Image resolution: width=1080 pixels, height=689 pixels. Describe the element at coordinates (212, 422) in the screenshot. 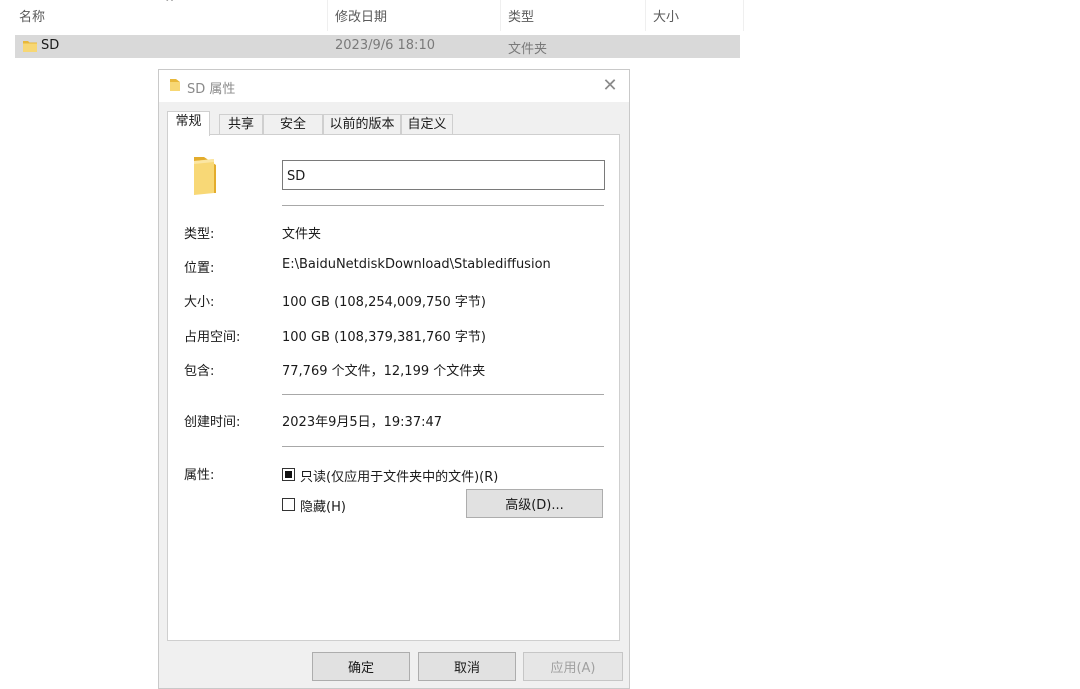

I see `created-label: 创建时间:` at that location.